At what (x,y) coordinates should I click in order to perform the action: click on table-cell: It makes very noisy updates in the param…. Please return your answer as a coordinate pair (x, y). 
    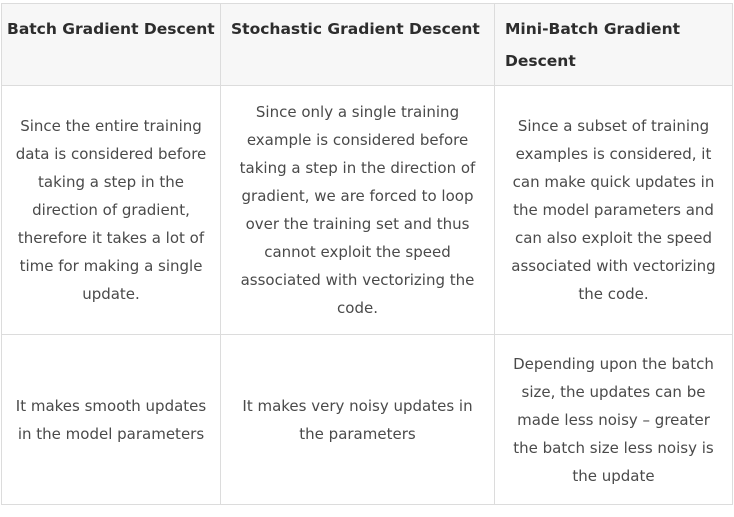
    Looking at the image, I should click on (357, 419).